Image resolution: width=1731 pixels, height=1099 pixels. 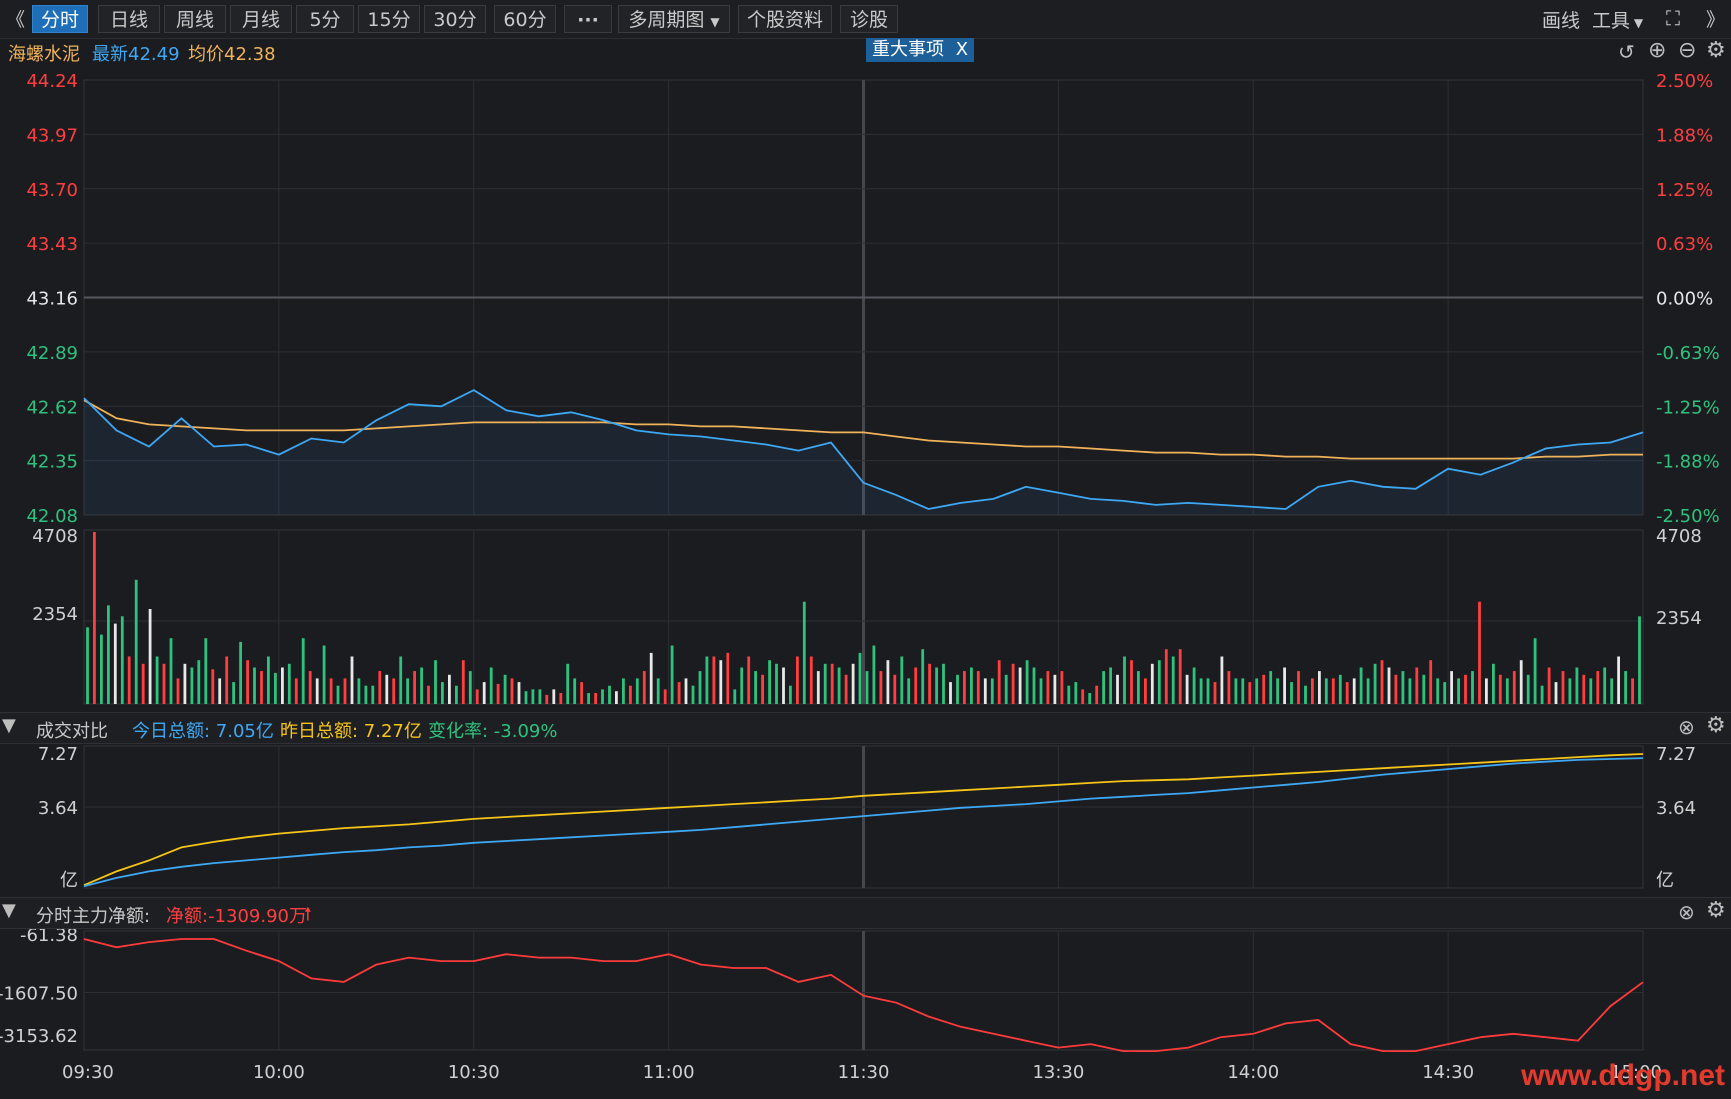 What do you see at coordinates (60, 19) in the screenshot?
I see `tab-intraday: 分时` at bounding box center [60, 19].